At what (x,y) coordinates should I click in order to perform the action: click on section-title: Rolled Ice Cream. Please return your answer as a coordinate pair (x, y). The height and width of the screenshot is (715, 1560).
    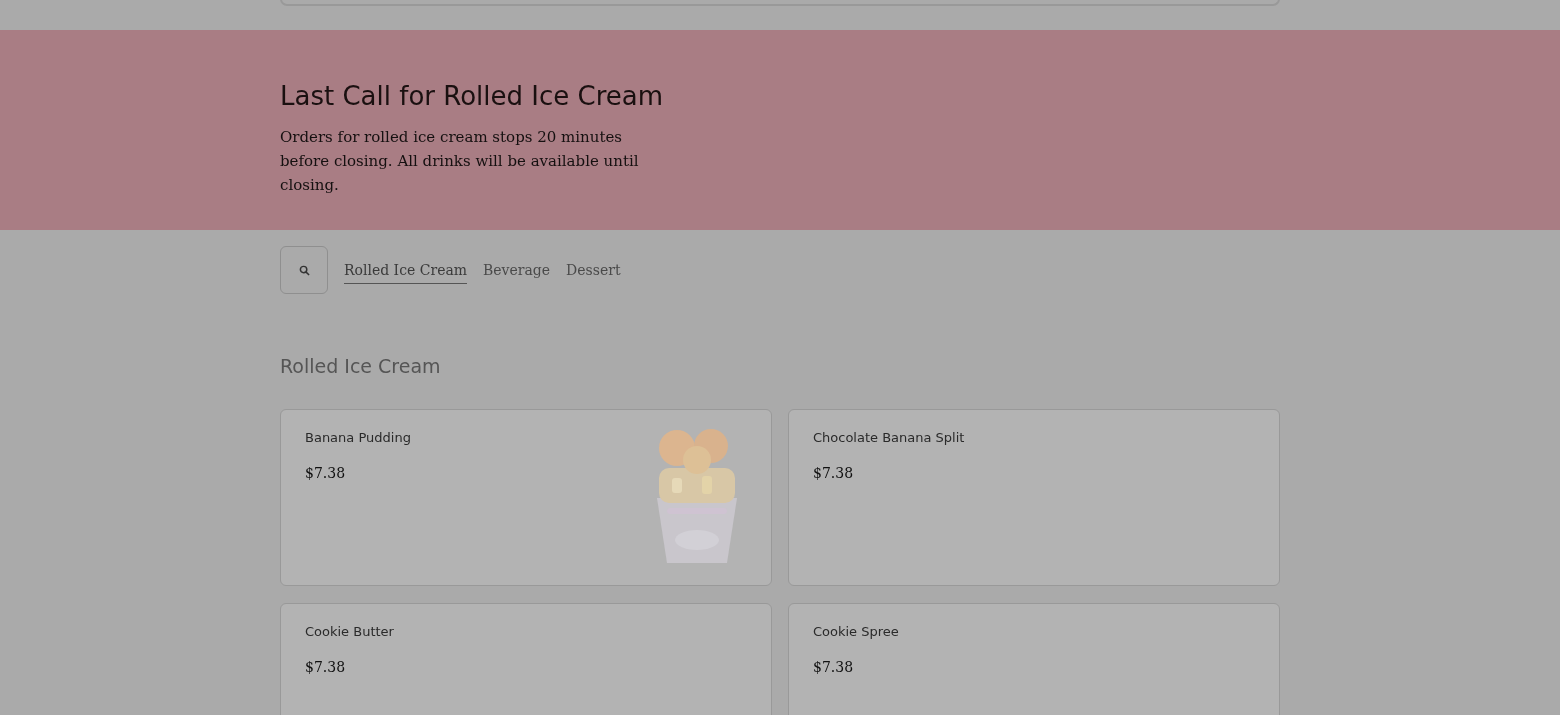
    Looking at the image, I should click on (361, 366).